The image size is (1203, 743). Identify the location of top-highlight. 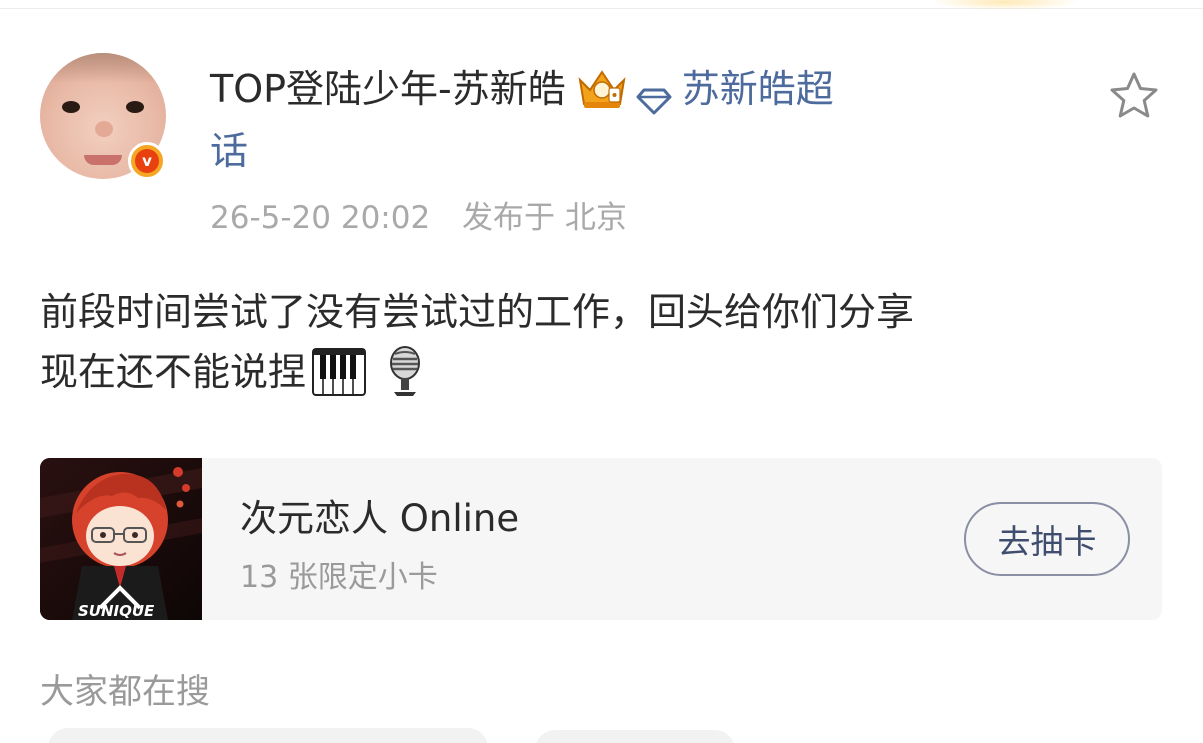
(1005, 5).